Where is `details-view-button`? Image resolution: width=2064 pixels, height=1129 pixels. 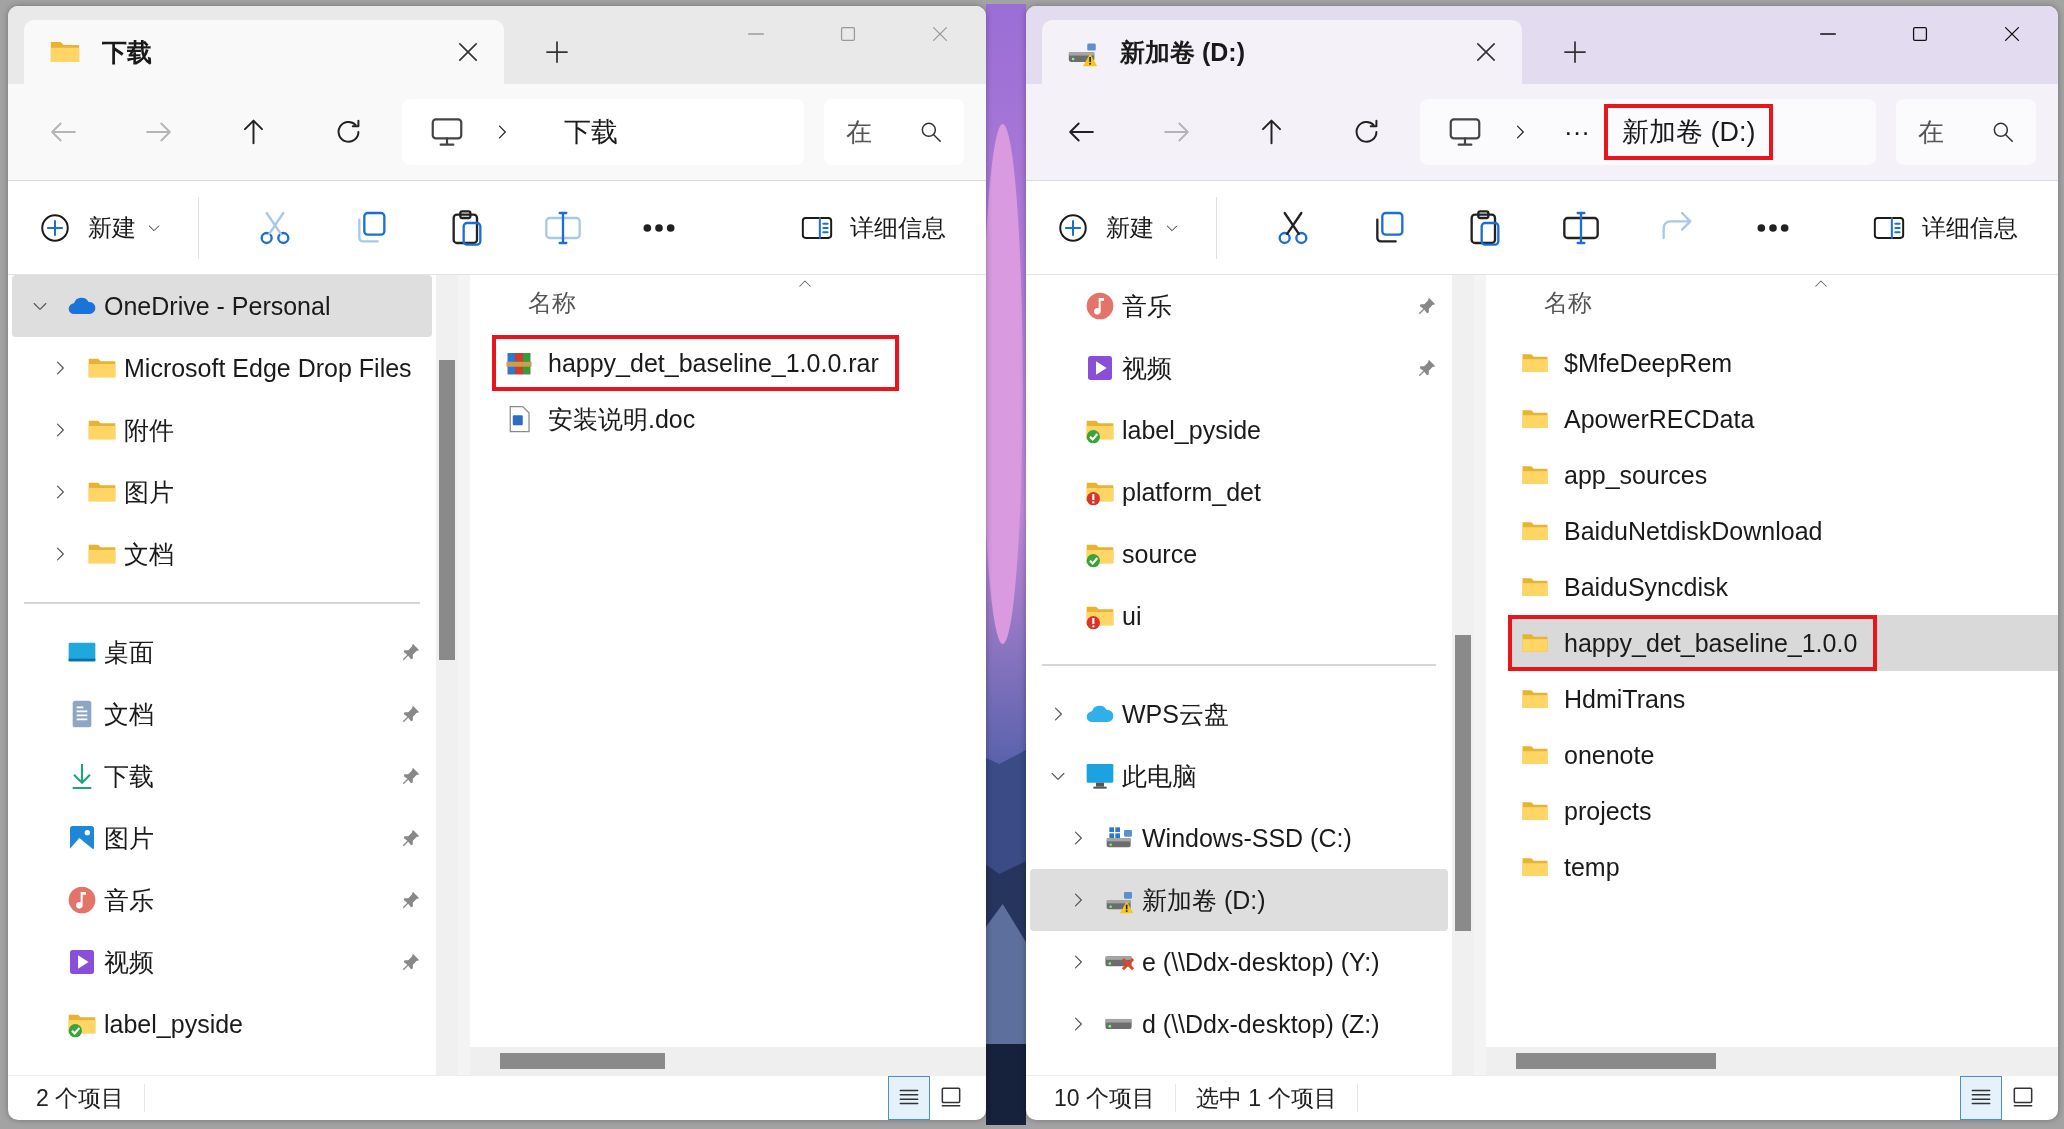 details-view-button is located at coordinates (1981, 1098).